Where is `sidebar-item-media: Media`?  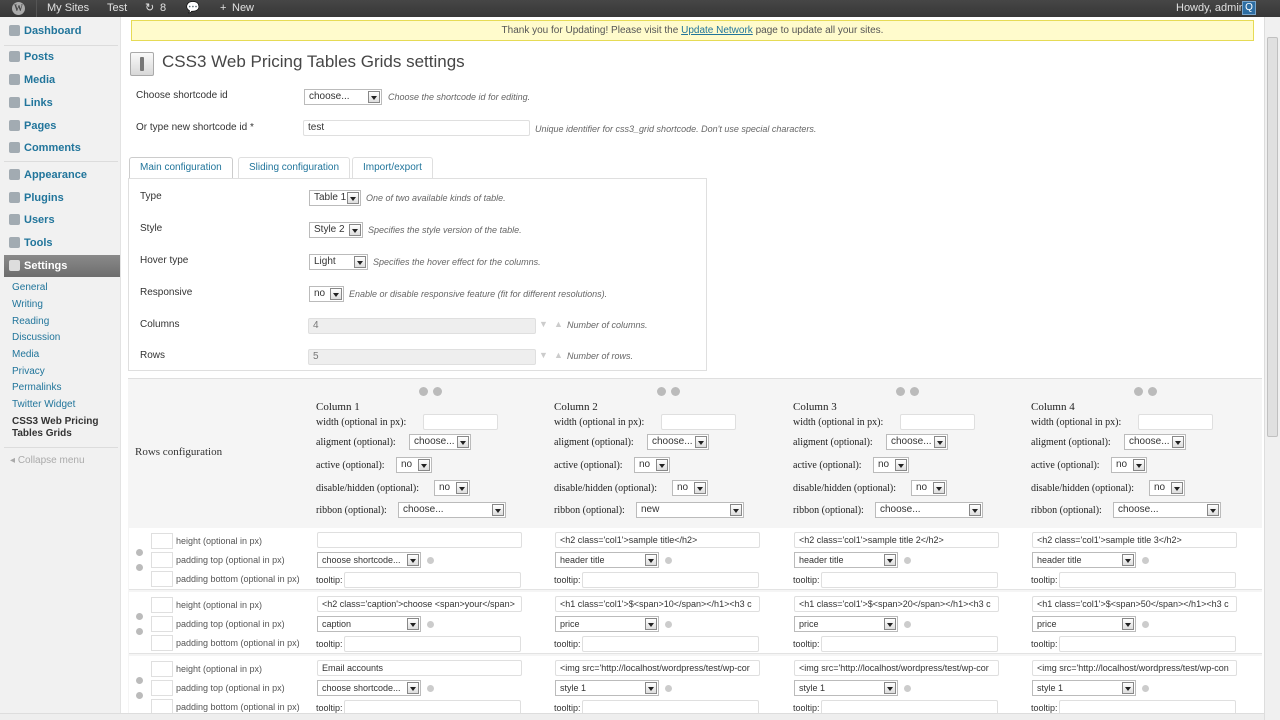 sidebar-item-media: Media is located at coordinates (61, 80).